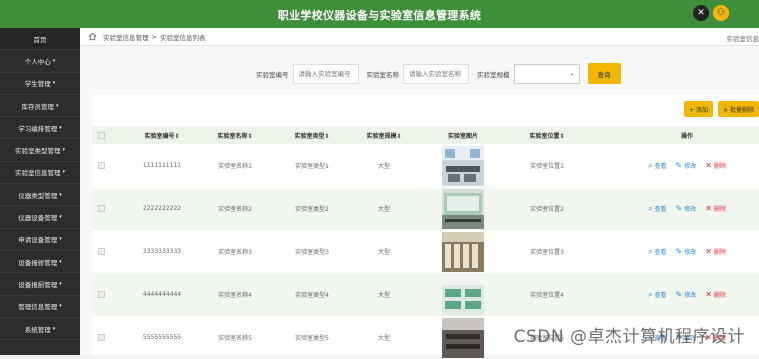 This screenshot has width=759, height=359. I want to click on sidebar-item-damage: 设备报损管理▾, so click(40, 284).